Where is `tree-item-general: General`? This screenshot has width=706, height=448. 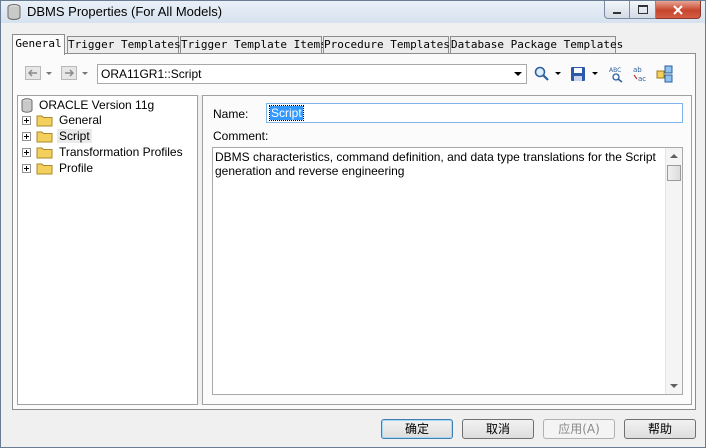 tree-item-general: General is located at coordinates (107, 121).